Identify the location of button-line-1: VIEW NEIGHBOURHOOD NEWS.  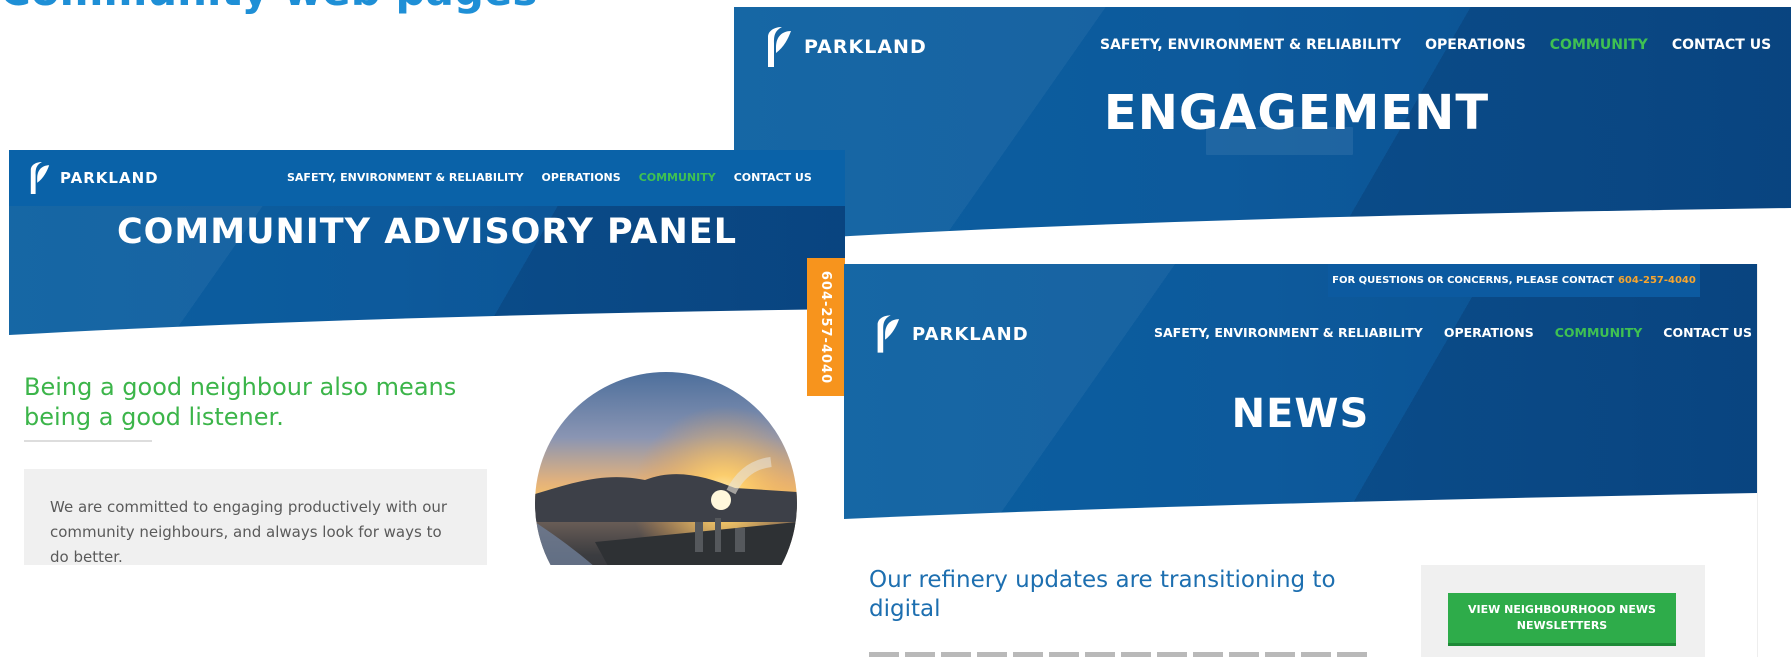
(1562, 609).